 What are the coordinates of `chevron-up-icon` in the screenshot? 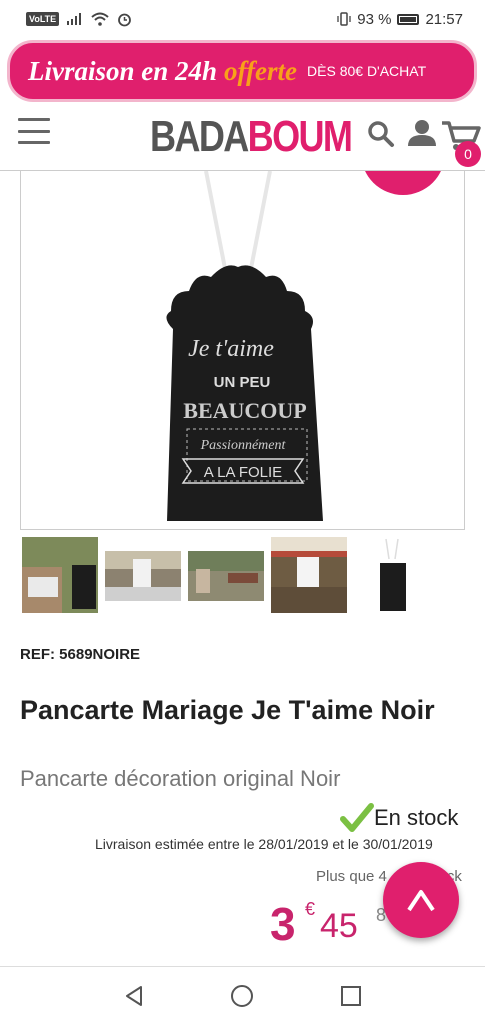 It's located at (421, 901).